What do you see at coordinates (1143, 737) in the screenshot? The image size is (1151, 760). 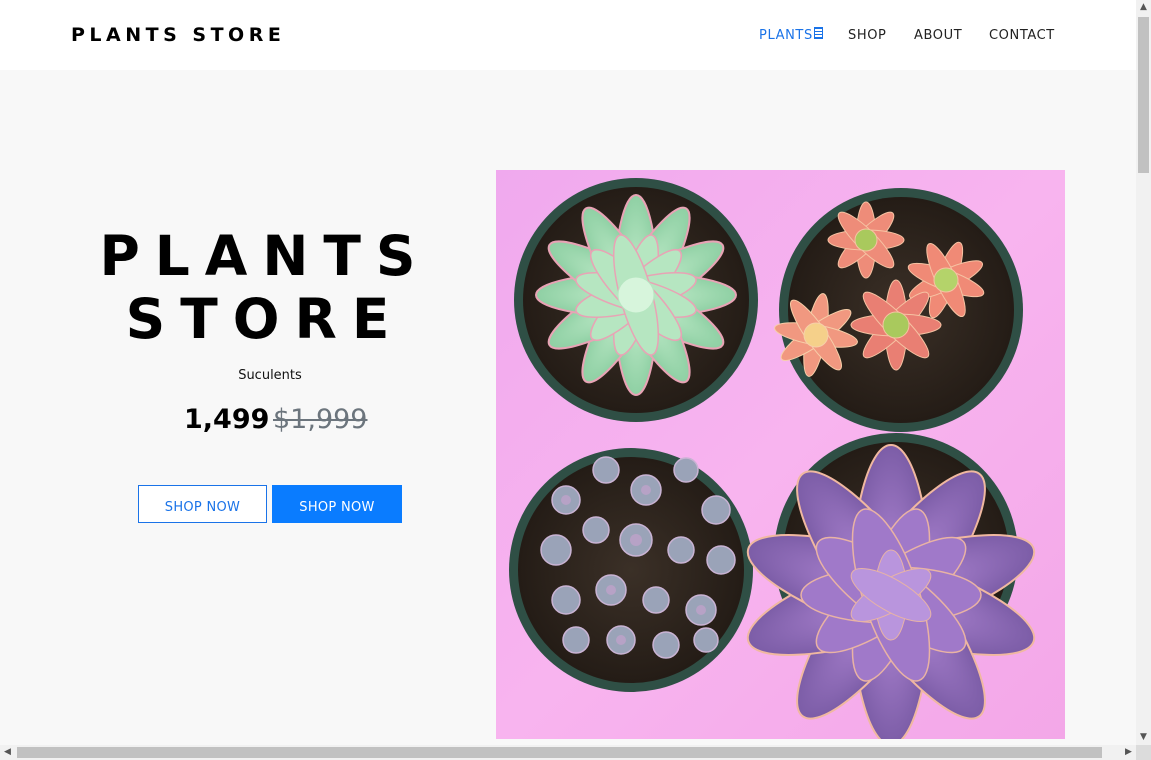 I see `scroll-down-icon: ▼` at bounding box center [1143, 737].